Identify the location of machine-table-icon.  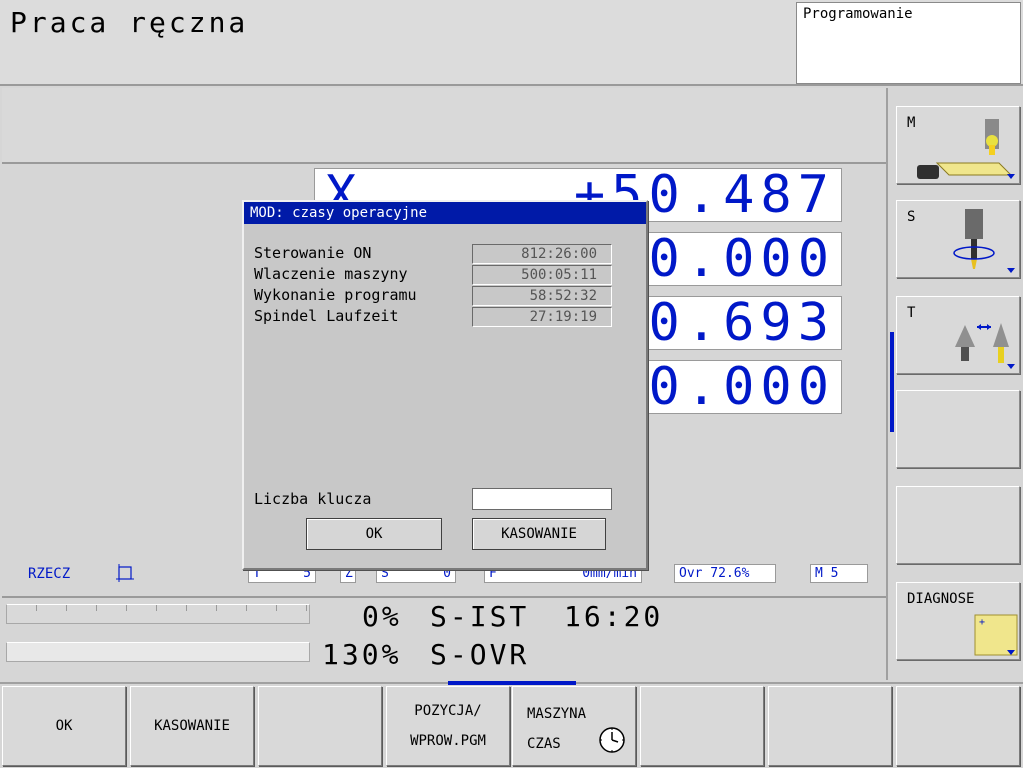
(965, 149).